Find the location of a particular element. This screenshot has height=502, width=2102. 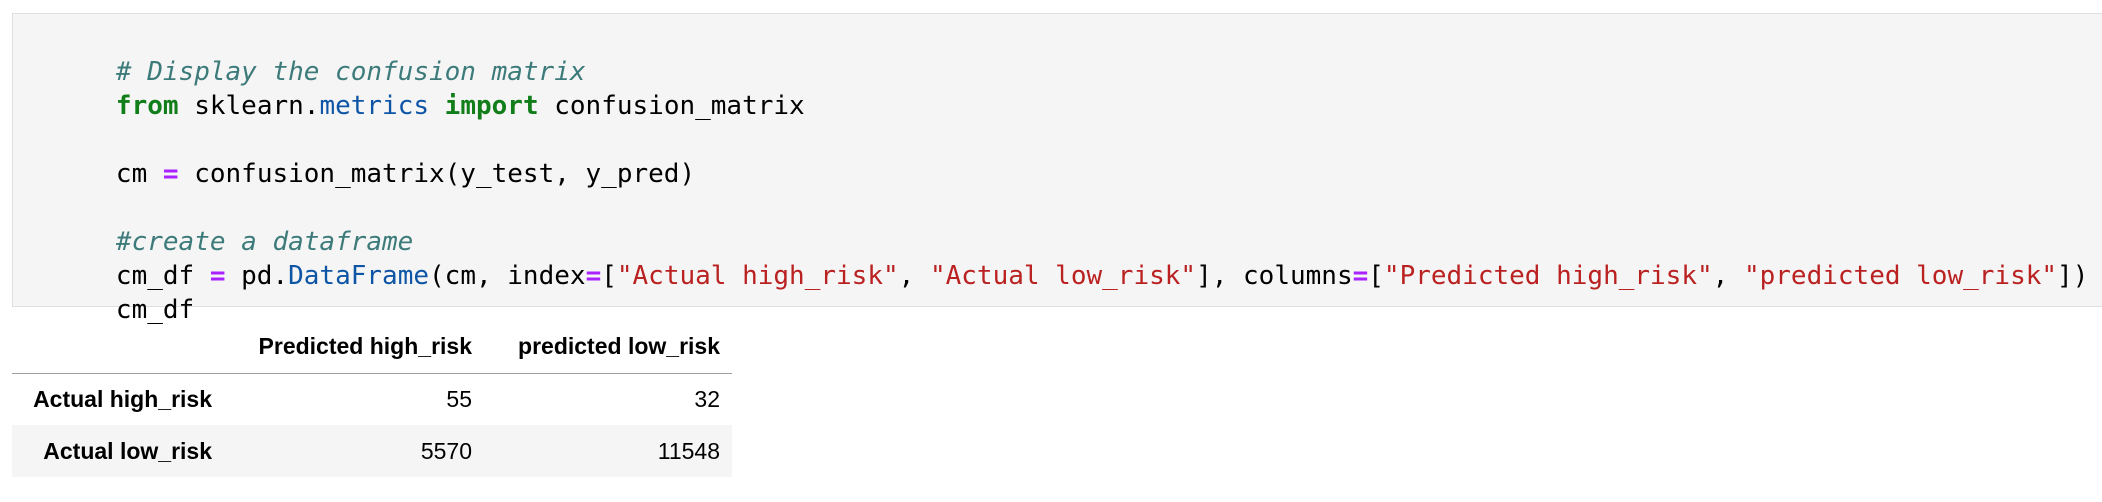

code-line-6: #create a dataframe is located at coordinates (217, 224).